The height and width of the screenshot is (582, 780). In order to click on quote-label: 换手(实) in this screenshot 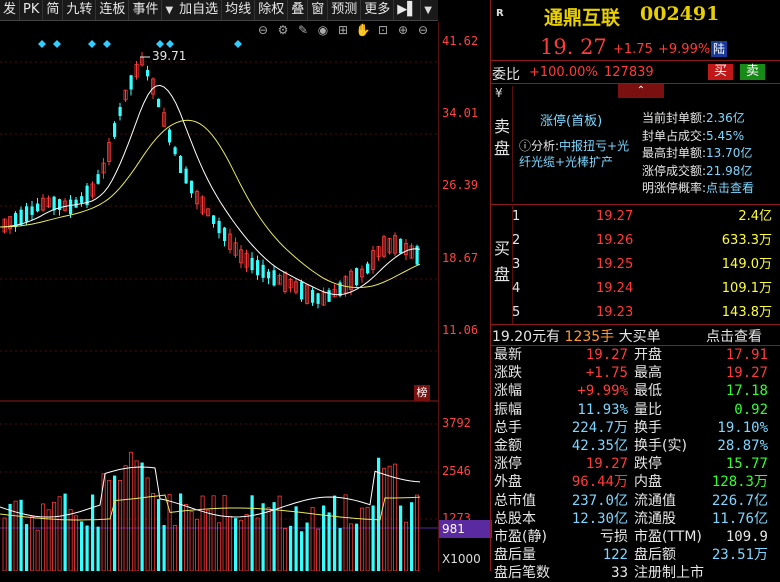, I will do `click(660, 446)`.